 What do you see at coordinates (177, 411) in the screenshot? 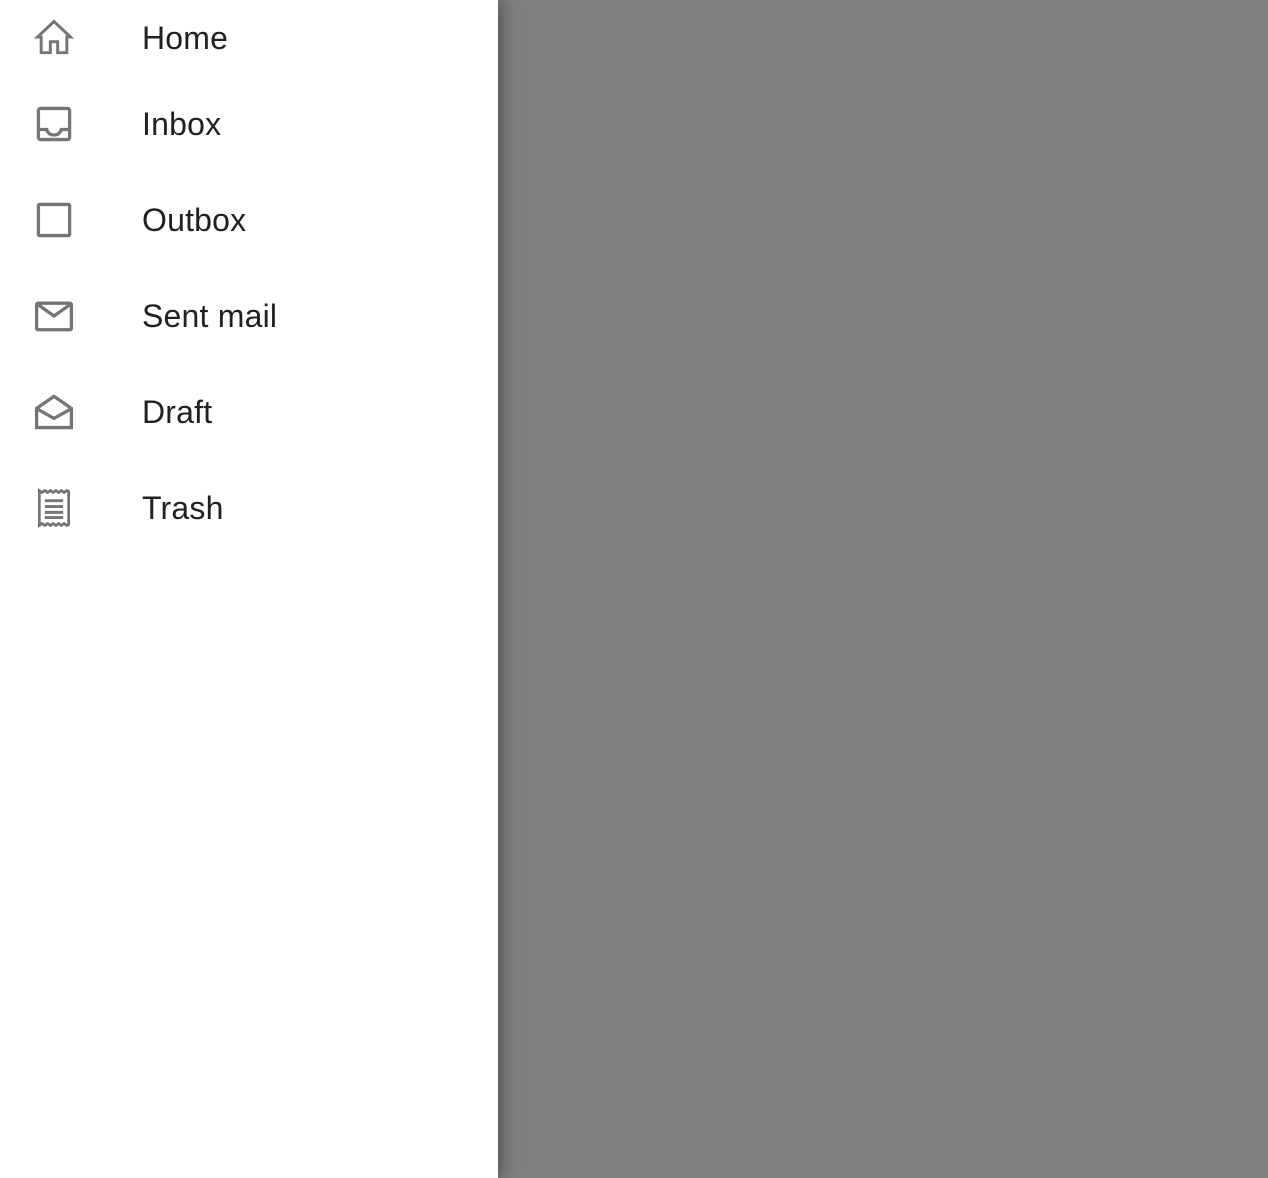
I see `drawer-item-label: Draft` at bounding box center [177, 411].